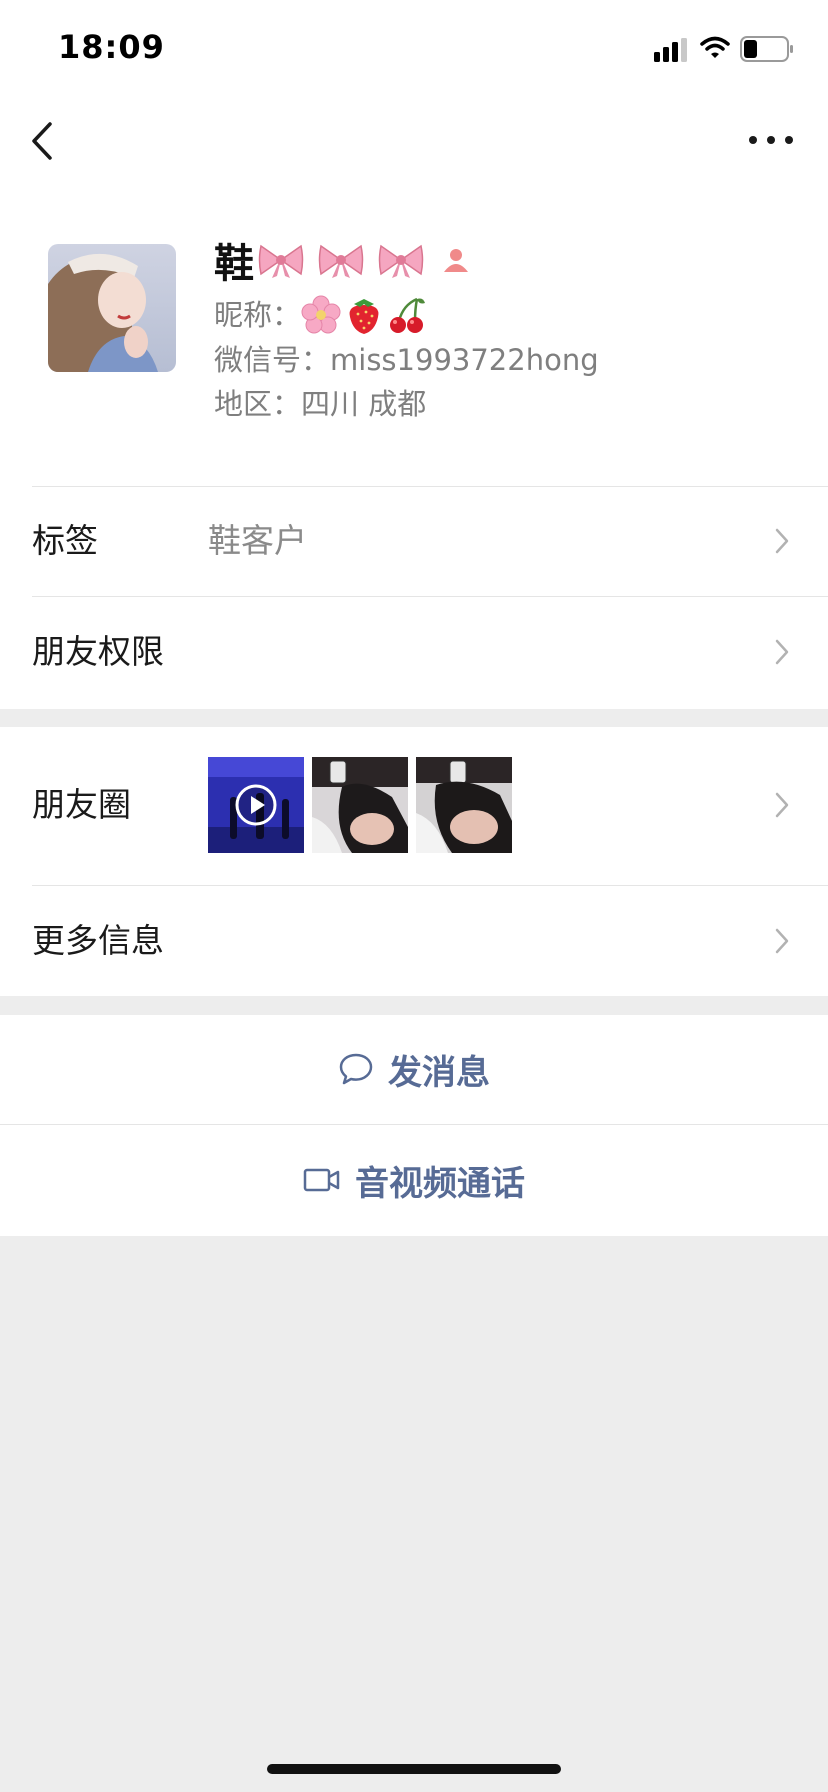  I want to click on region-value: 四川 成都, so click(364, 404).